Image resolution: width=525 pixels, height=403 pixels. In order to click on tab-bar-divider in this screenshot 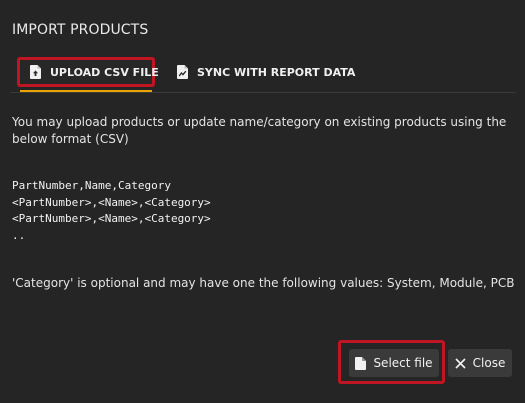, I will do `click(263, 92)`.